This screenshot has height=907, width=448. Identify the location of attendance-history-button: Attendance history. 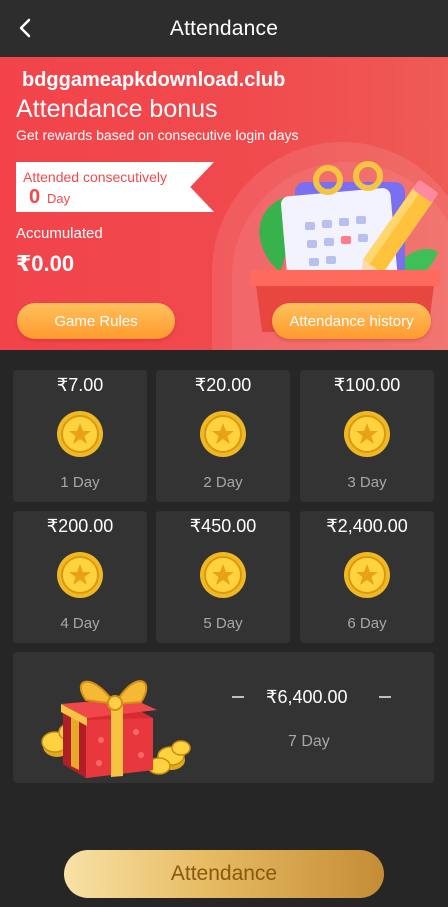
(351, 321).